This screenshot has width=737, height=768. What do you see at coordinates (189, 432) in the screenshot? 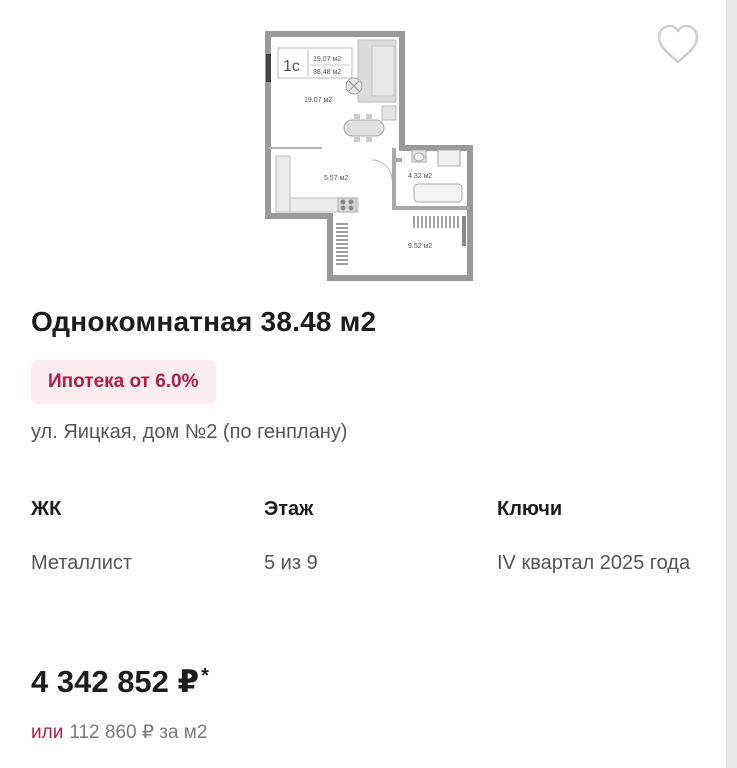
I see `listing-address: ул. Яицкая, дом №2 (по генплану)` at bounding box center [189, 432].